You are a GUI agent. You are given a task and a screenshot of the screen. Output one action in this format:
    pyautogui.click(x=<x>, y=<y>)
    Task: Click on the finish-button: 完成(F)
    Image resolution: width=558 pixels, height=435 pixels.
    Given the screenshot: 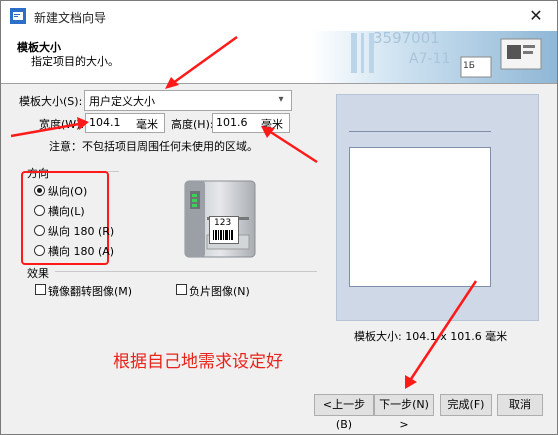 What is the action you would take?
    pyautogui.click(x=466, y=405)
    